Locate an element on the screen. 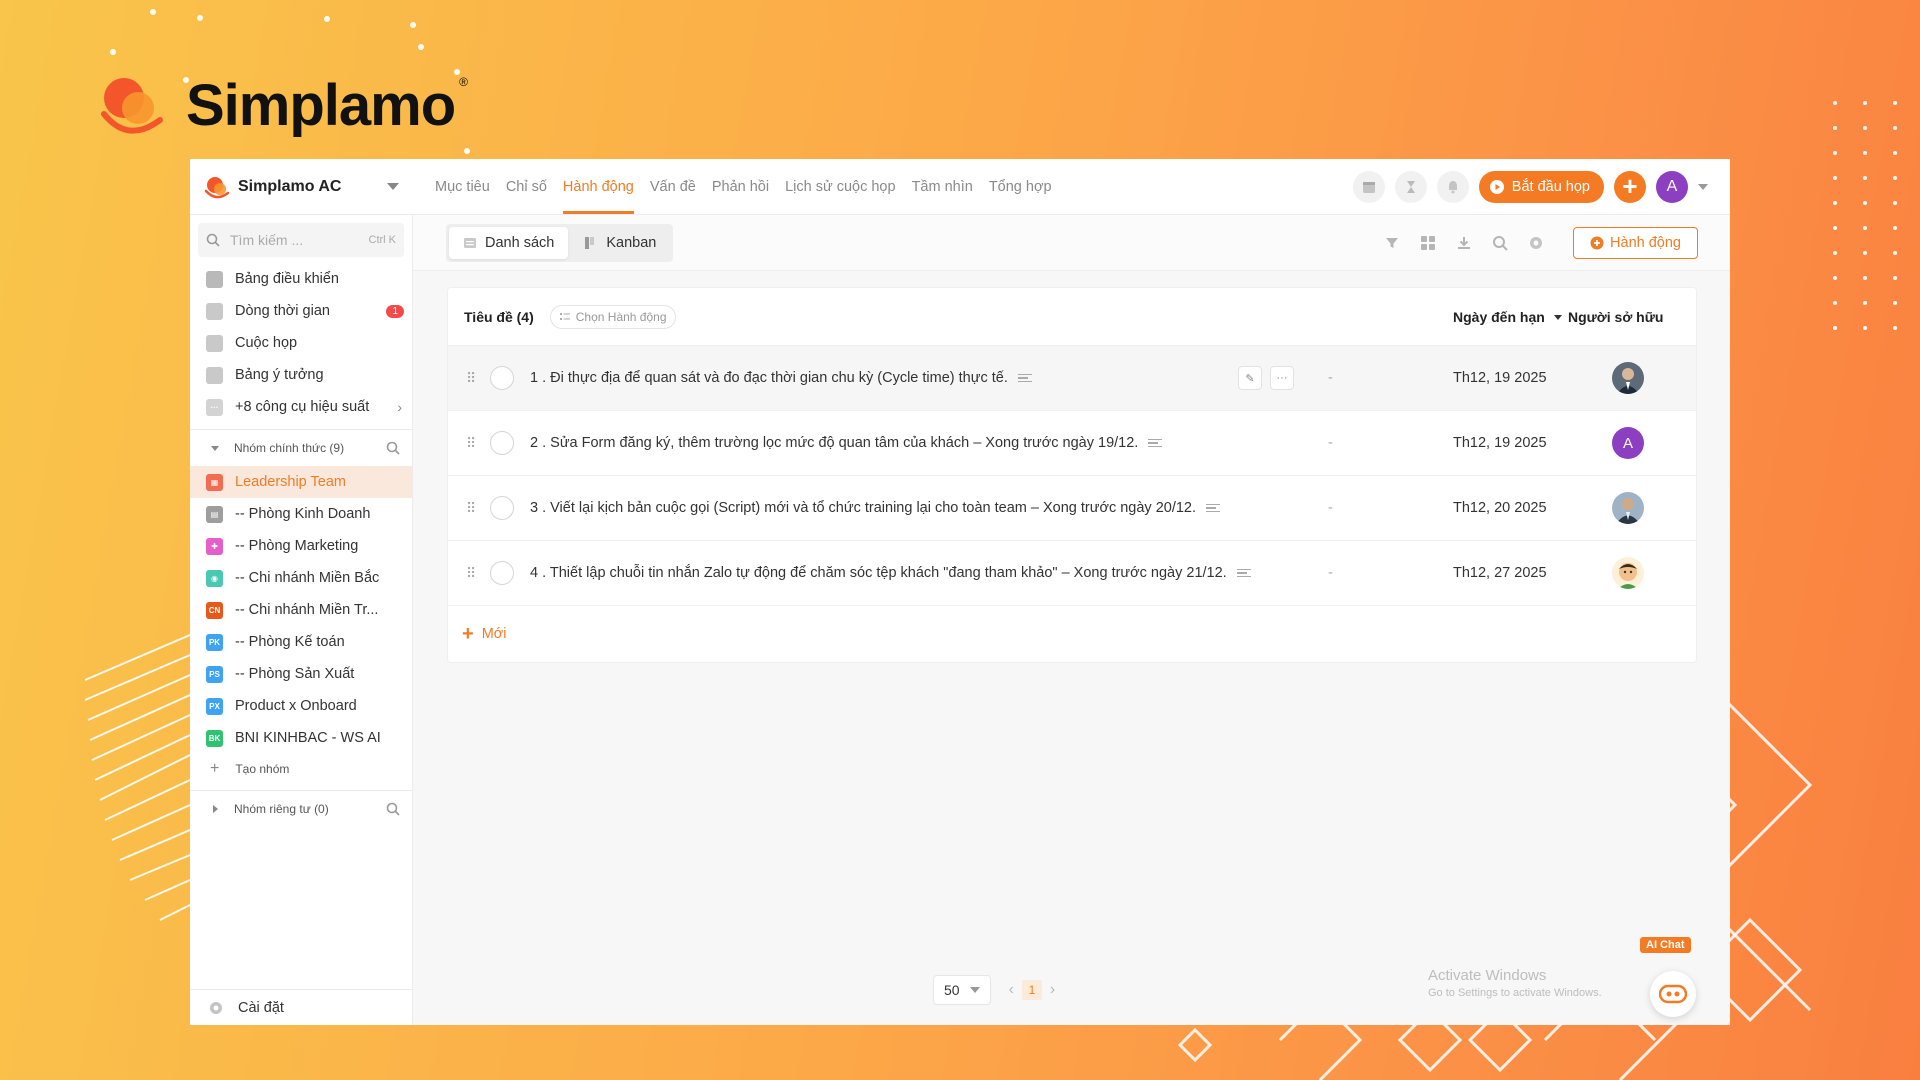 The width and height of the screenshot is (1920, 1080). settings-label: Cài đặt is located at coordinates (261, 1007).